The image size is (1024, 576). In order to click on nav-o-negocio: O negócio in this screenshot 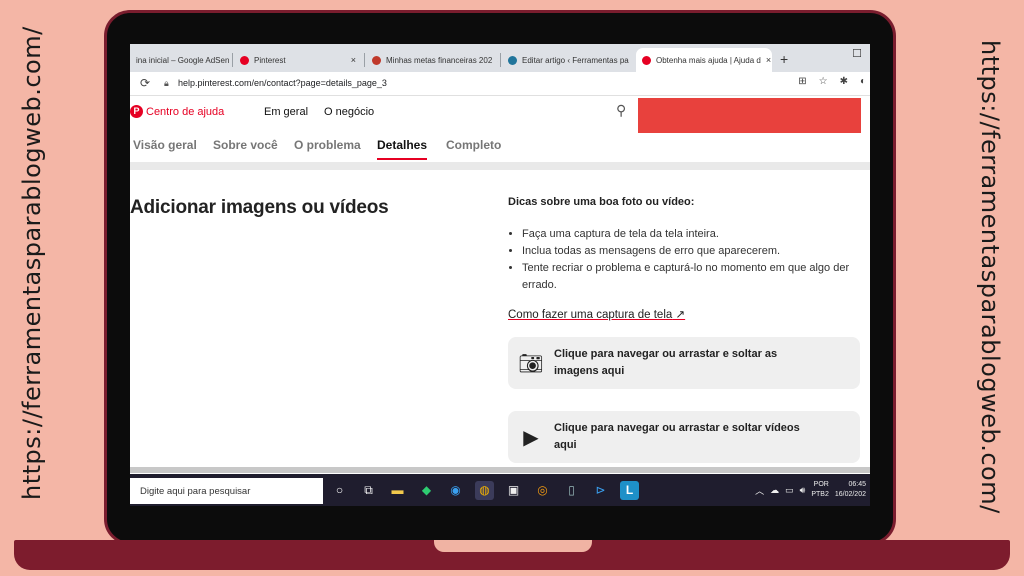, I will do `click(349, 112)`.